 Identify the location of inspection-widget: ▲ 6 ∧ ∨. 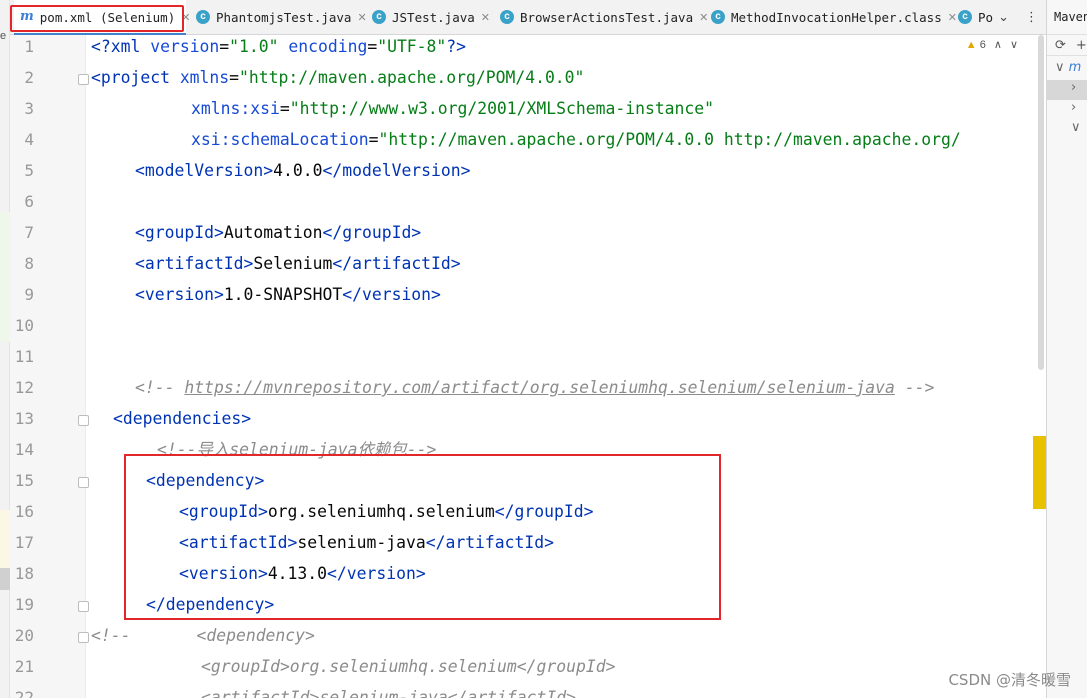
(991, 45).